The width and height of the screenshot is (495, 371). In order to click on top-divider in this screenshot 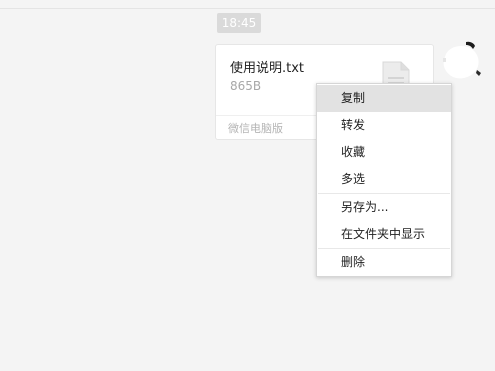, I will do `click(247, 8)`.